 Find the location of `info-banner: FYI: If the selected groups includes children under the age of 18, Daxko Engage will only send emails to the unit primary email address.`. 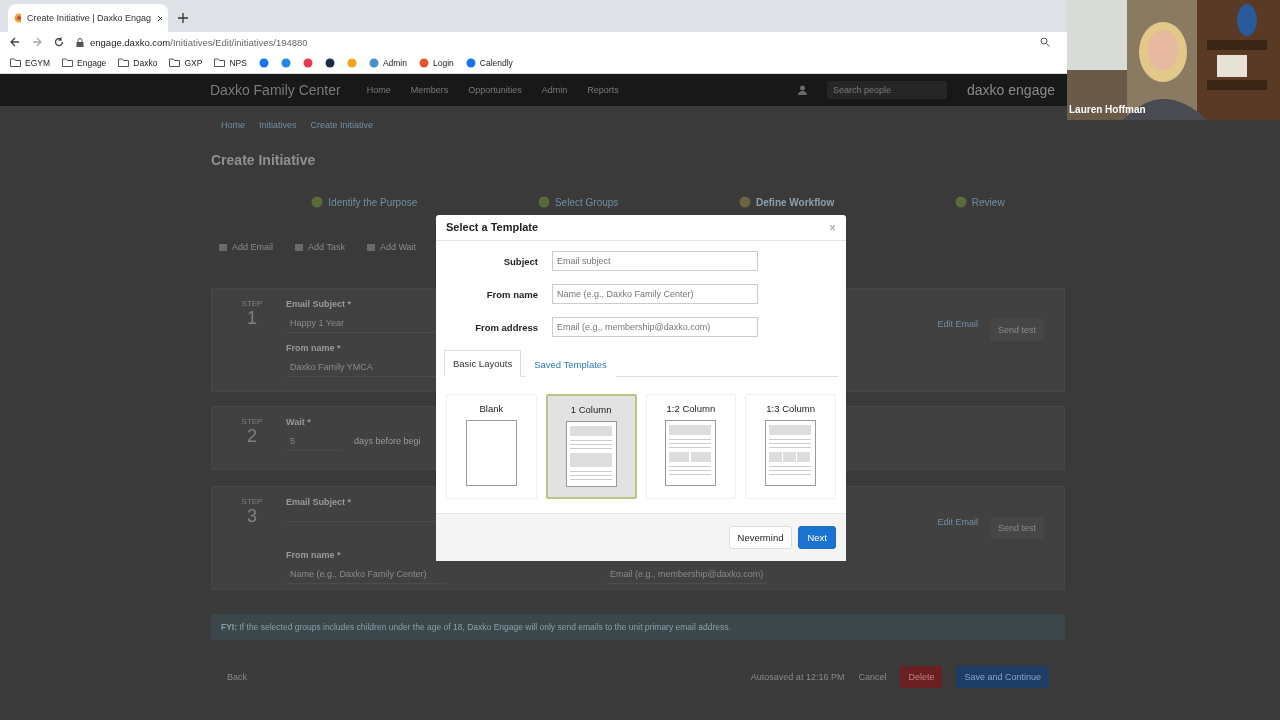

info-banner: FYI: If the selected groups includes children under the age of 18, Daxko Engage will only send emails to the unit primary email address. is located at coordinates (638, 627).